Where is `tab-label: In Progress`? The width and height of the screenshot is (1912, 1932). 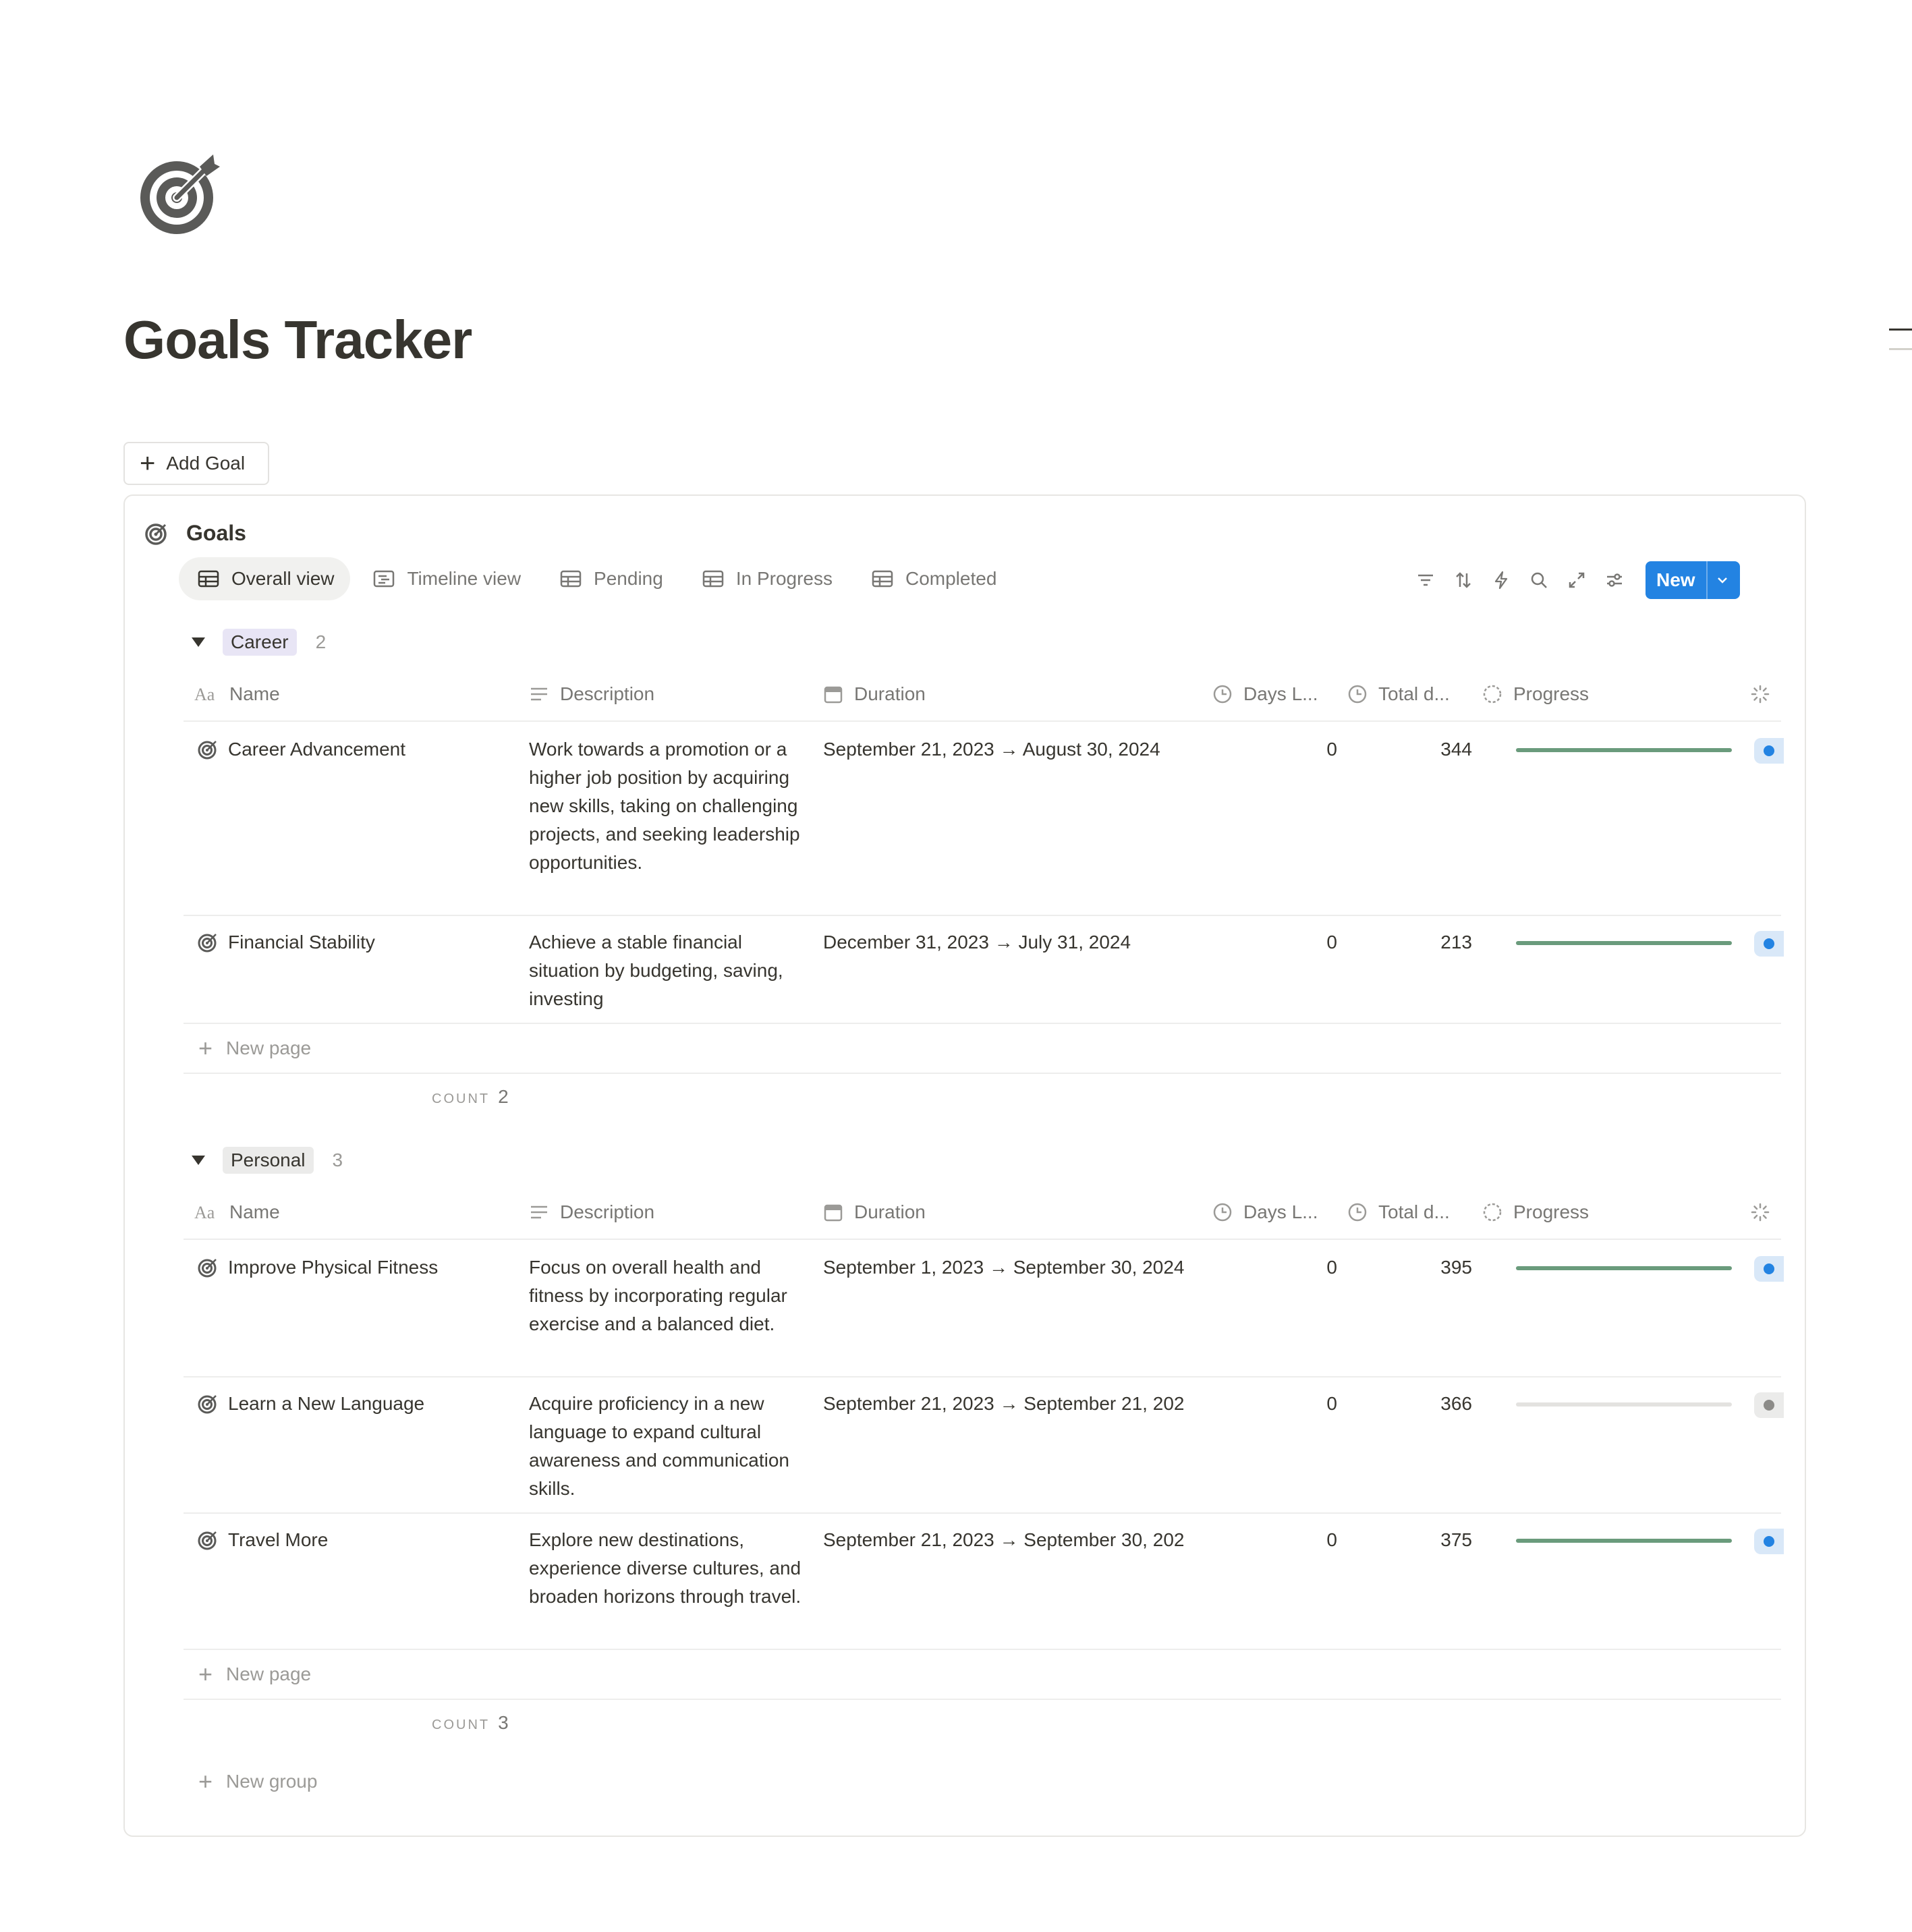 tab-label: In Progress is located at coordinates (784, 578).